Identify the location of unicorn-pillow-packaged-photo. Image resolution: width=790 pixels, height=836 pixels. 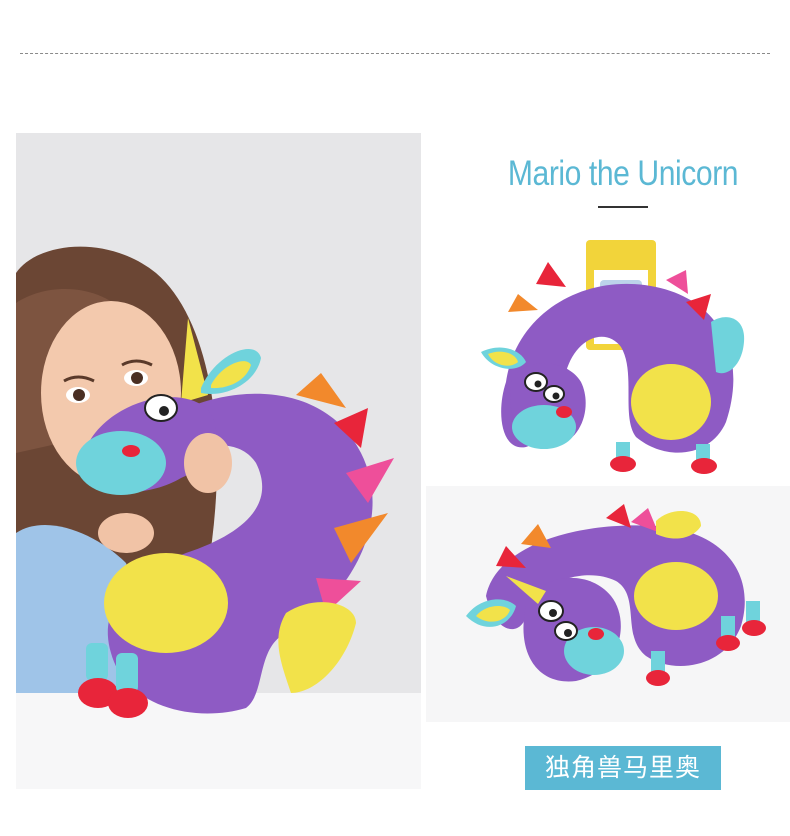
(608, 357).